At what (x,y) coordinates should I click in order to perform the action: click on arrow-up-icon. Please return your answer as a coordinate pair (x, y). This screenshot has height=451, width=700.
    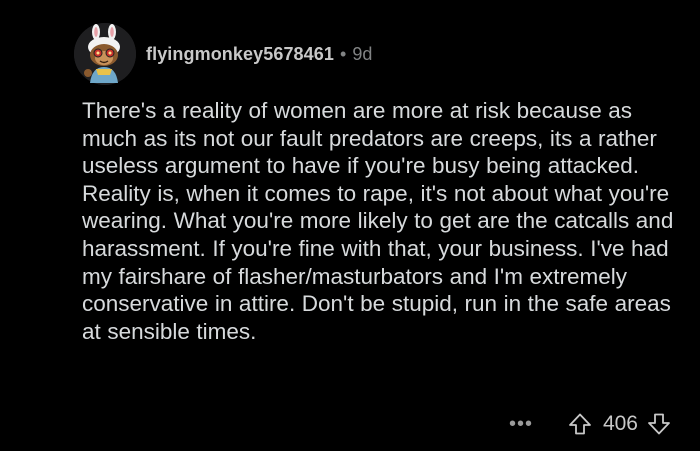
    Looking at the image, I should click on (580, 424).